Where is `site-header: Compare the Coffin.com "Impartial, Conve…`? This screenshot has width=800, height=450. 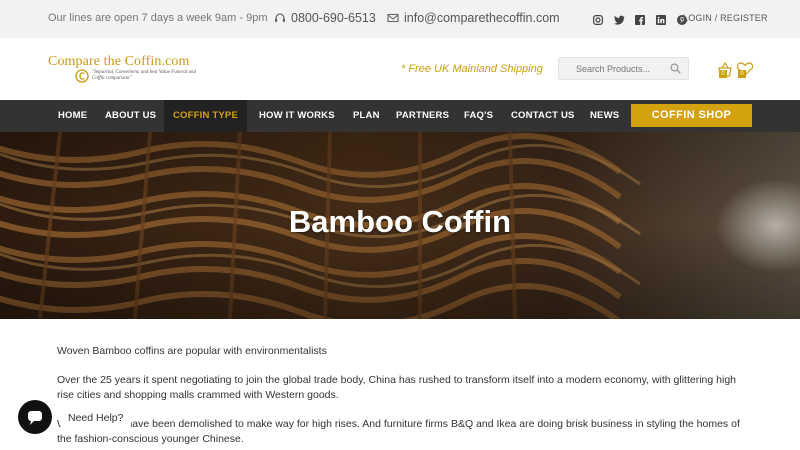
site-header: Compare the Coffin.com "Impartial, Conve… is located at coordinates (400, 69).